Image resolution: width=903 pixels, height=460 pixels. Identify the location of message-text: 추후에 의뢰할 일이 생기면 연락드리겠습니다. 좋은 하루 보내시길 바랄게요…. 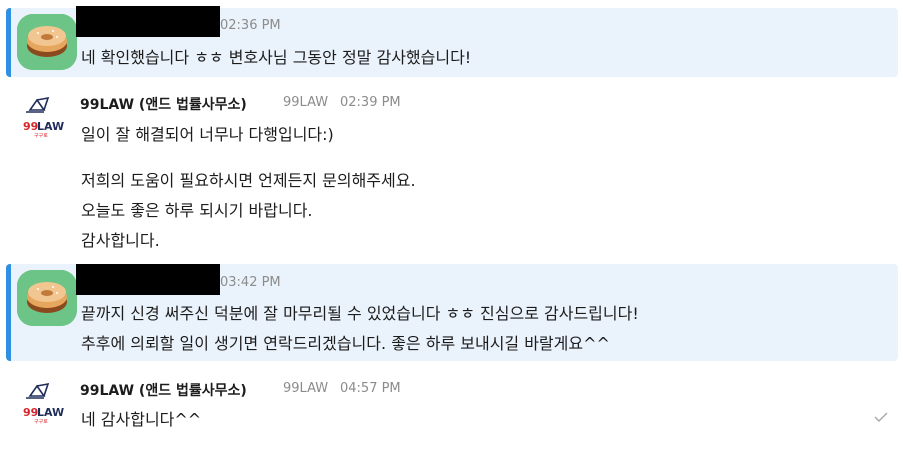
(345, 343).